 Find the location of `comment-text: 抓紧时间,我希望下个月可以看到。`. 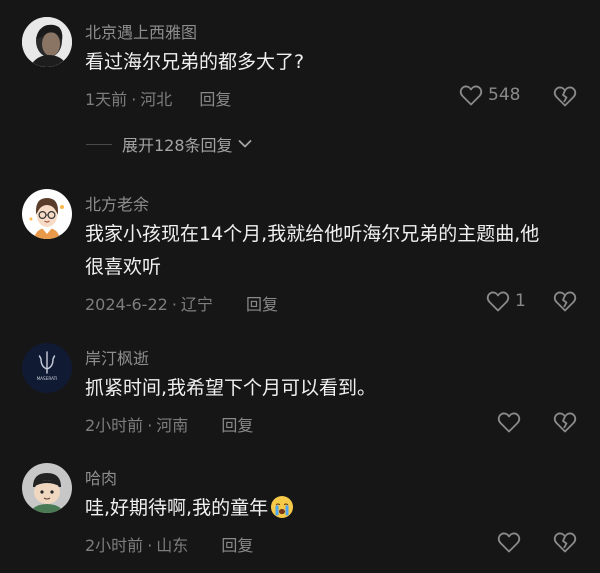

comment-text: 抓紧时间,我希望下个月可以看到。 is located at coordinates (231, 388).